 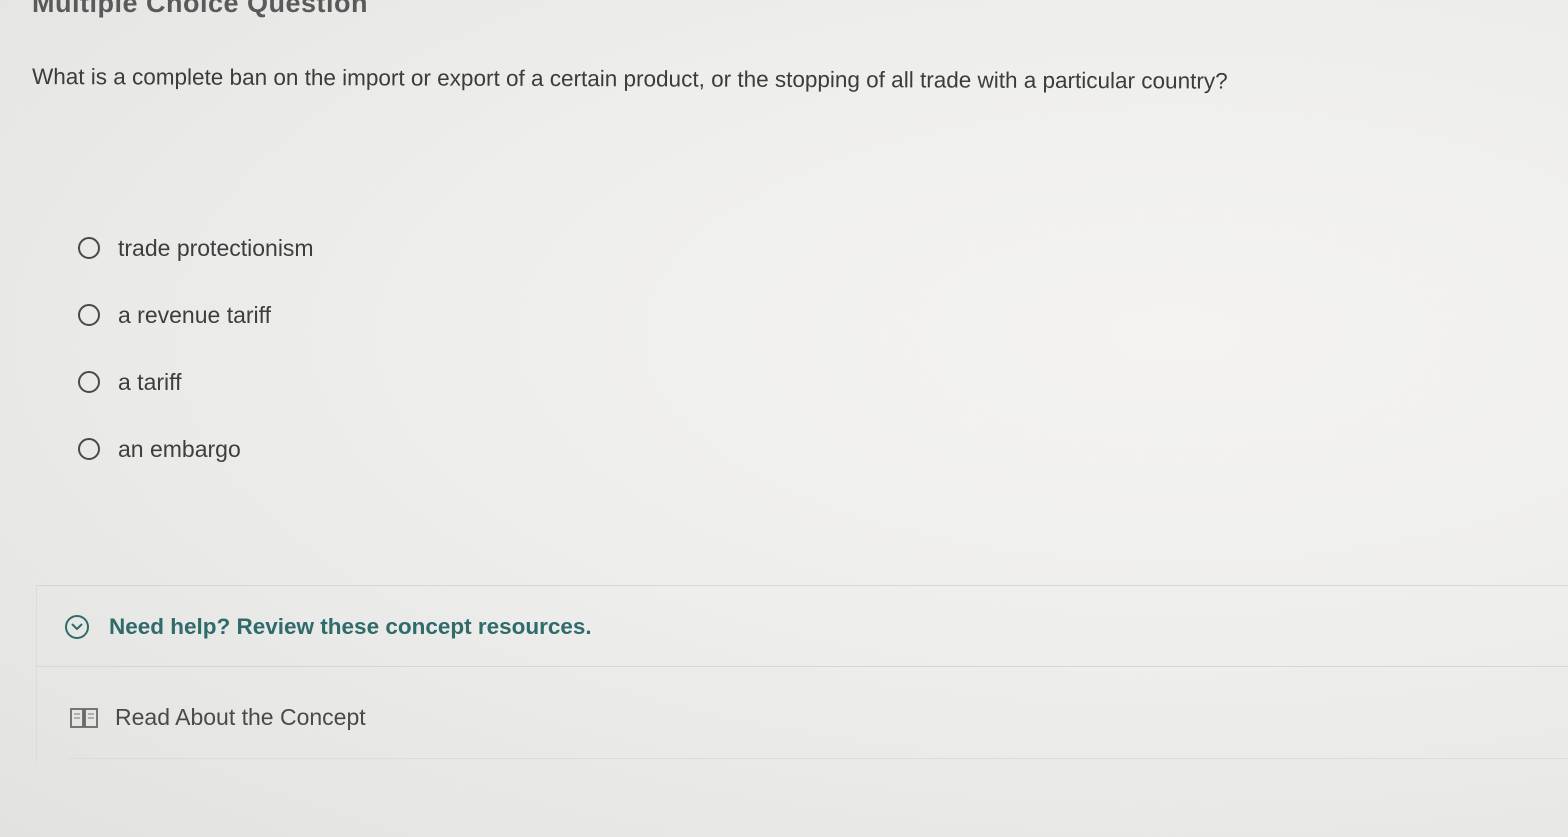 What do you see at coordinates (378, 248) in the screenshot?
I see `choice-trade-protectionism: trade protectionism` at bounding box center [378, 248].